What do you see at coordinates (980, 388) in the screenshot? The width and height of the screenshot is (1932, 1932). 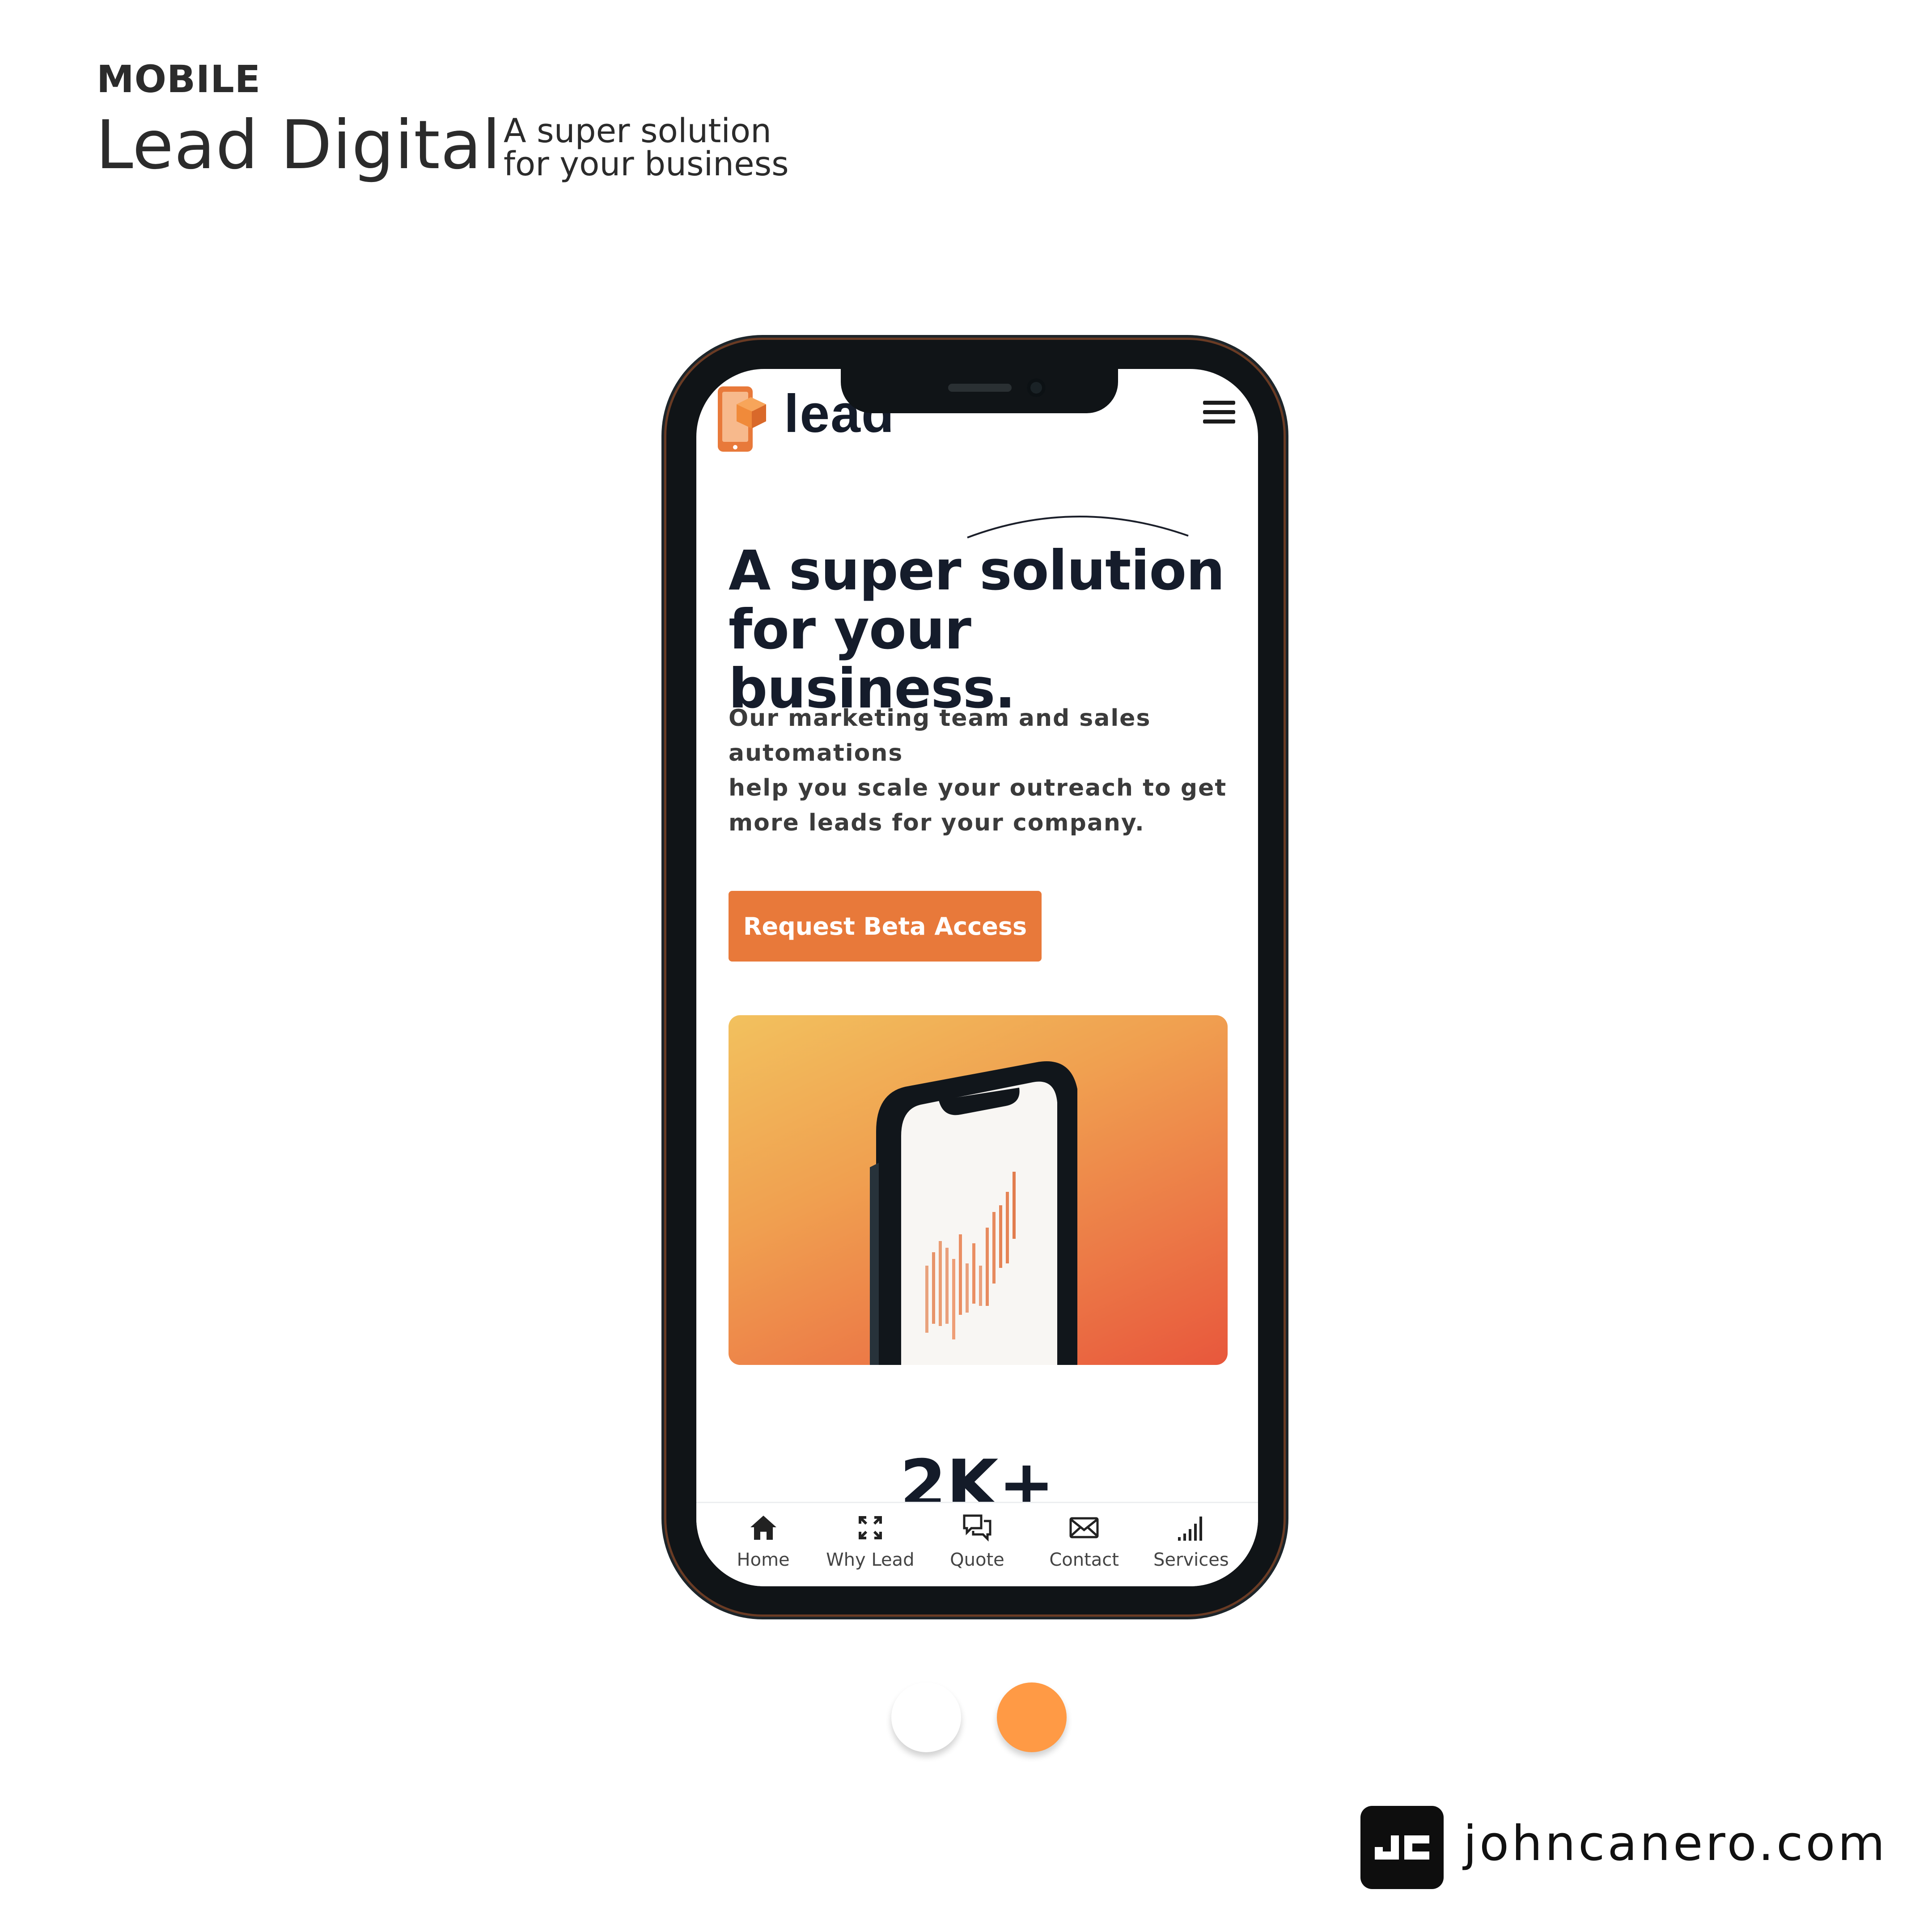 I see `phone-speaker` at bounding box center [980, 388].